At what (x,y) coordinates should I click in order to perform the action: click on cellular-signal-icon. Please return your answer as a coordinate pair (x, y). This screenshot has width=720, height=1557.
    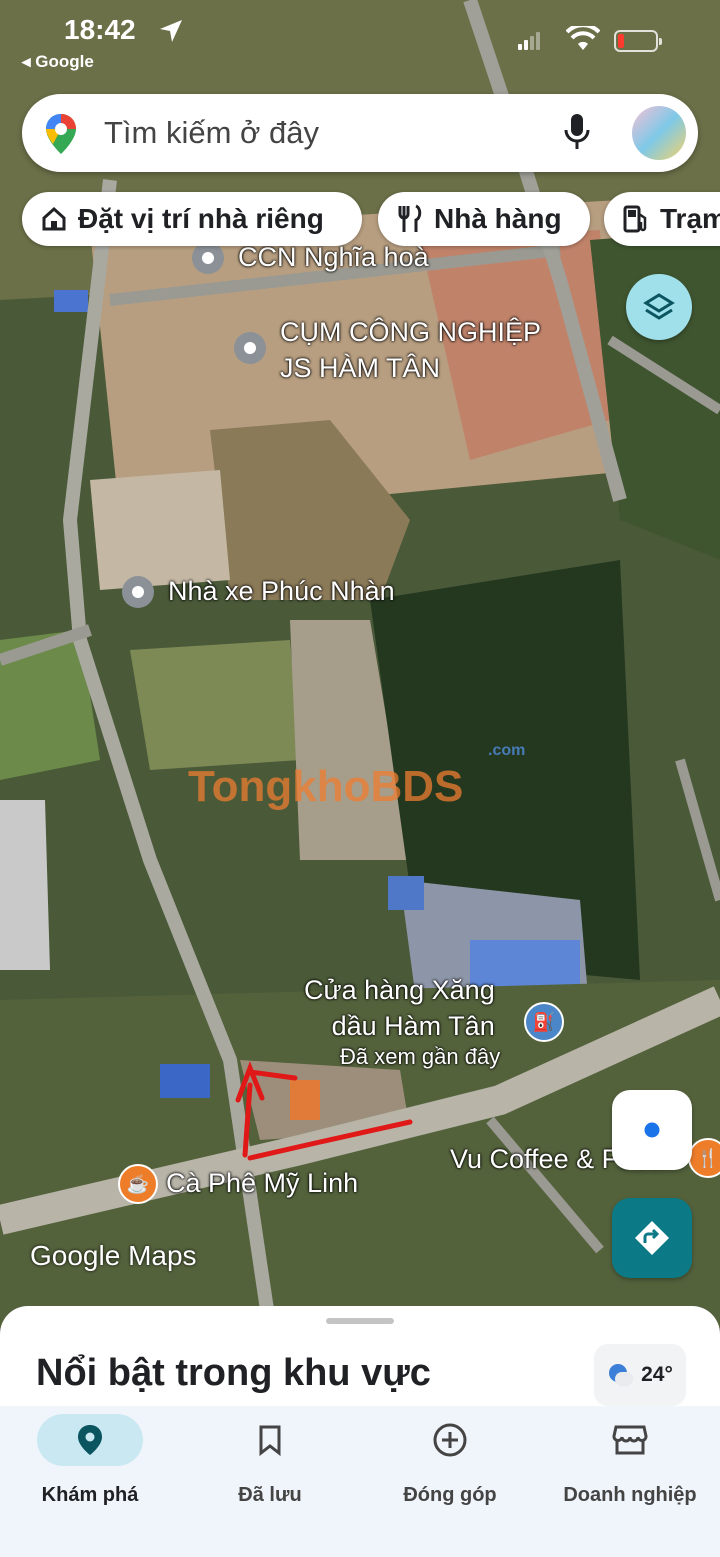
    Looking at the image, I should click on (529, 40).